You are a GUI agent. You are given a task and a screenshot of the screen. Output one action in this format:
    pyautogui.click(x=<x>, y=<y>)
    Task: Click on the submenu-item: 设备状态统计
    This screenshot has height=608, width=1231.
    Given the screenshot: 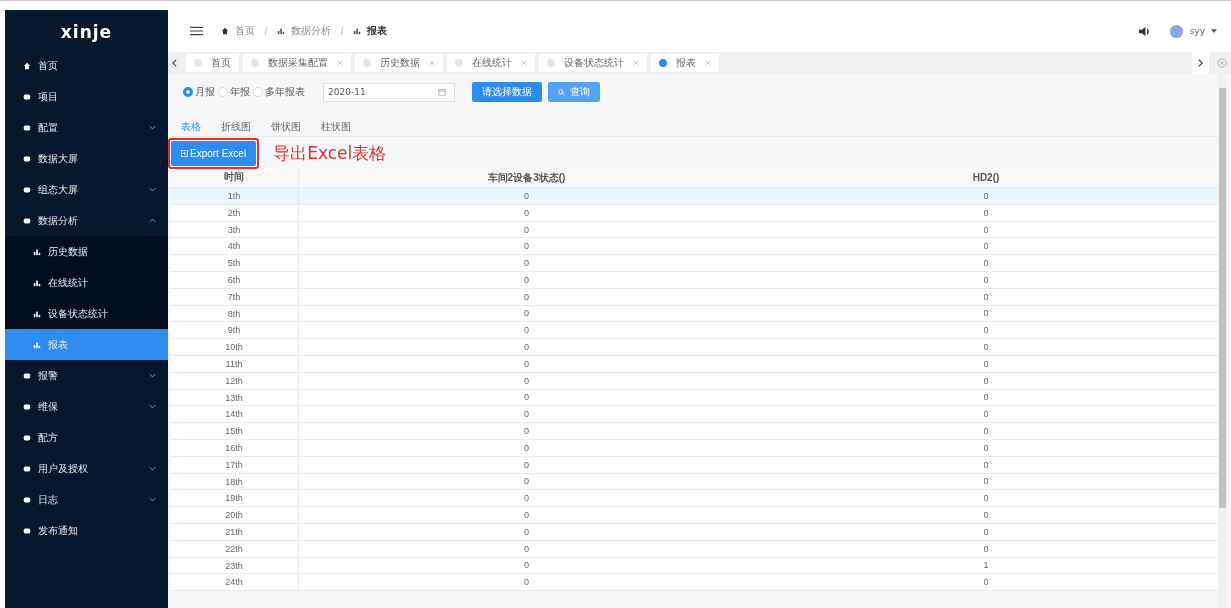 What is the action you would take?
    pyautogui.click(x=86, y=313)
    